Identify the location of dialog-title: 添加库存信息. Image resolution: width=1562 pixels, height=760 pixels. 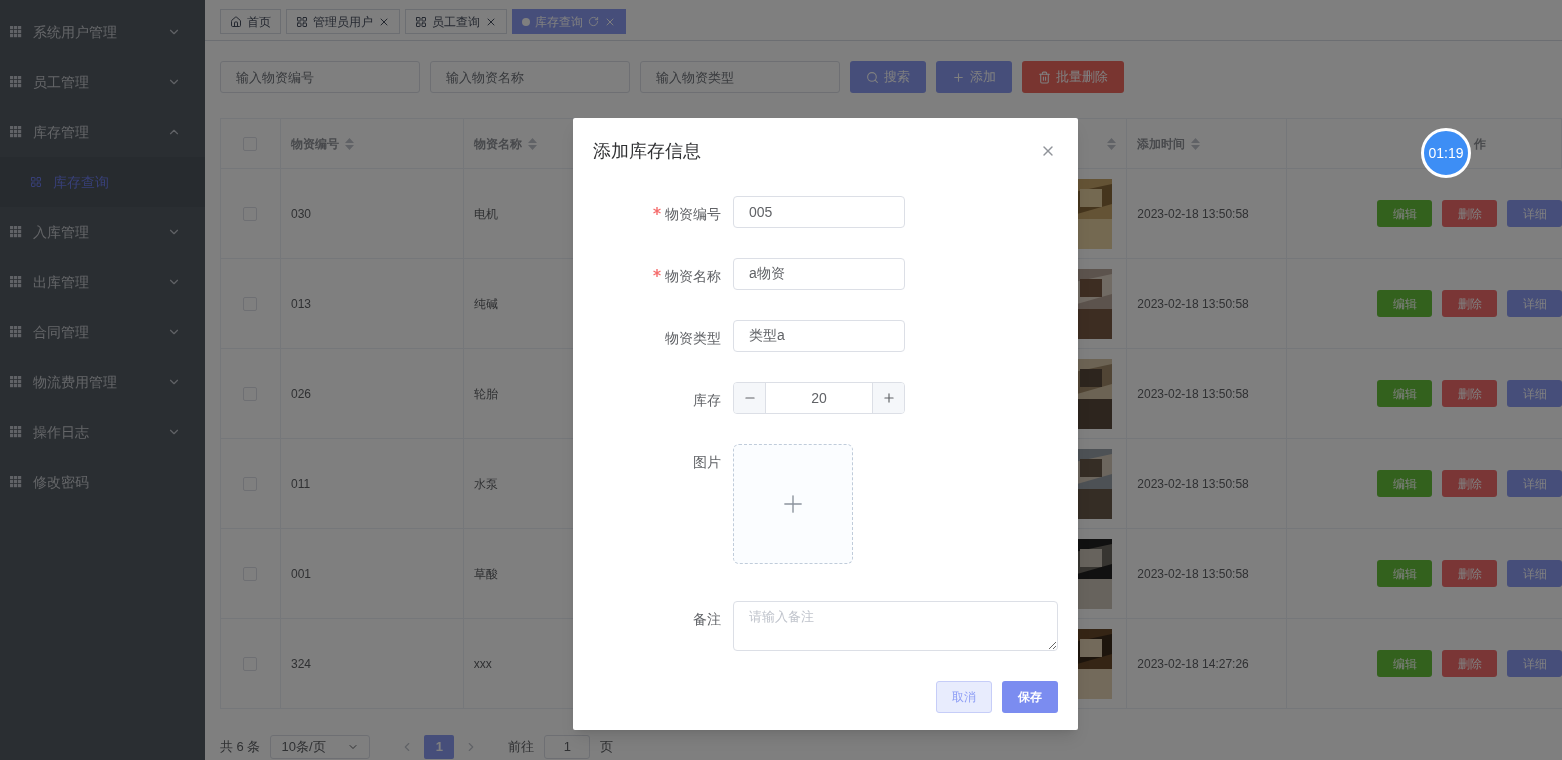
(647, 151).